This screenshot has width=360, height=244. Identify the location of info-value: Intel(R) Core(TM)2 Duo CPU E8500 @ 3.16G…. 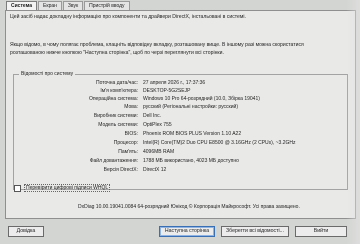
(219, 143).